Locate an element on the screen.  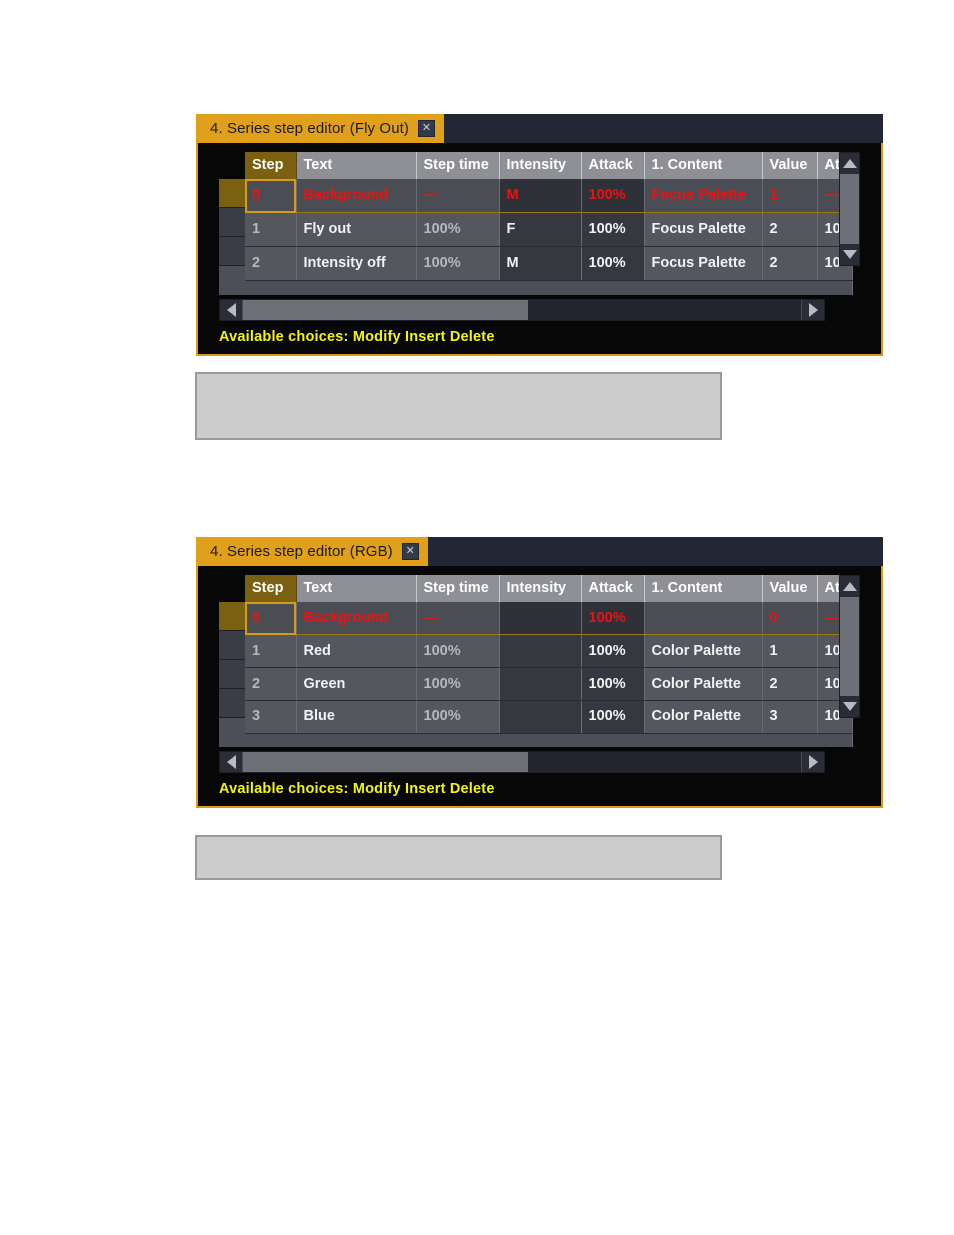
cell-text: Fly out is located at coordinates (356, 230).